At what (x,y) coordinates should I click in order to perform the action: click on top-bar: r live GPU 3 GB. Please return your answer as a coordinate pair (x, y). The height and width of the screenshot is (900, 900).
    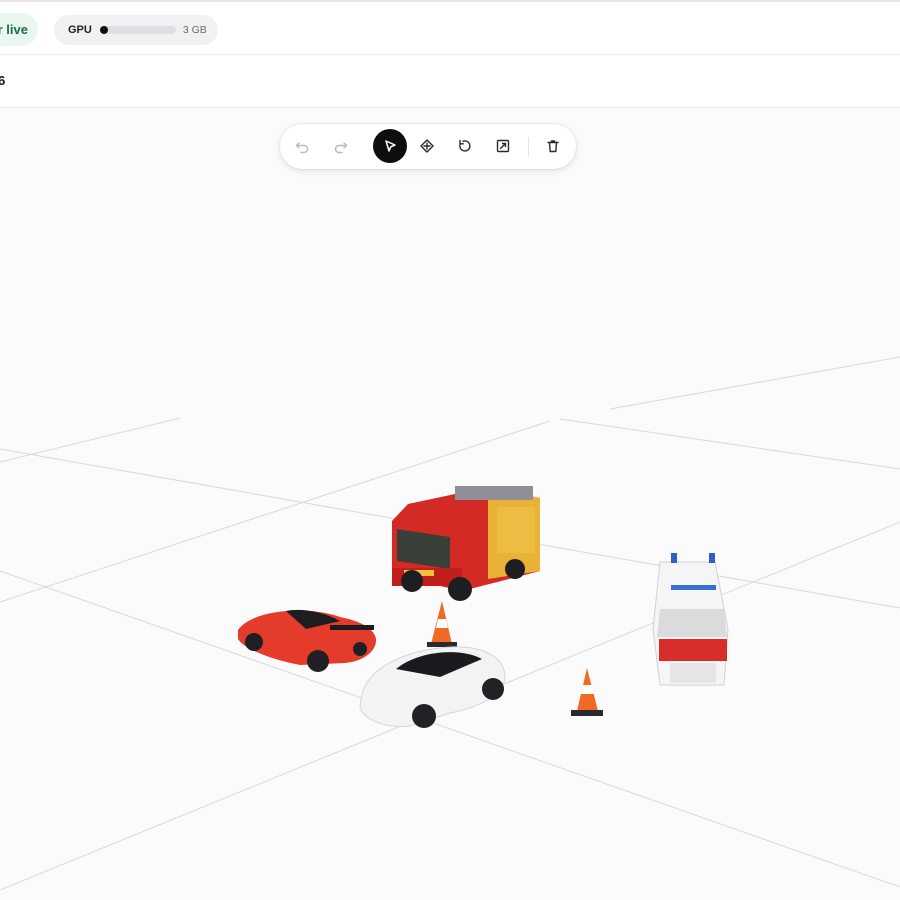
    Looking at the image, I should click on (450, 27).